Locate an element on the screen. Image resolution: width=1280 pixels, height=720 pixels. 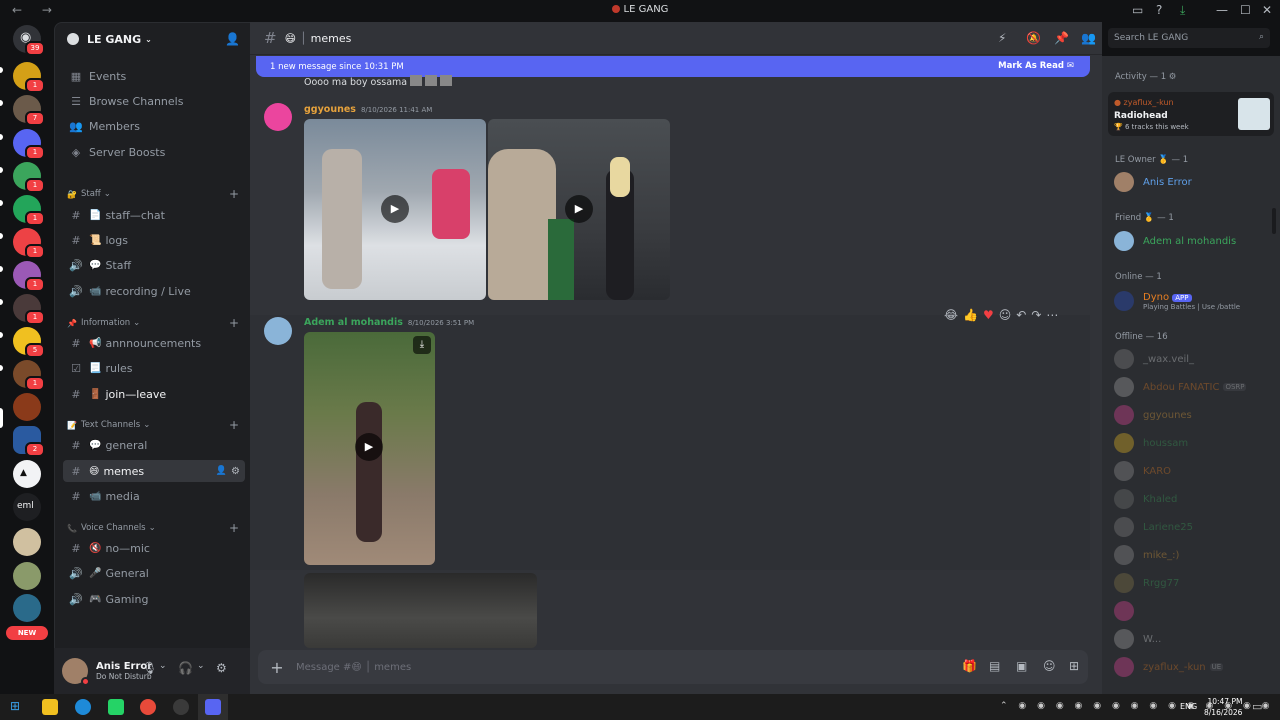
member-item: zyaflux_-kun UE is located at coordinates (1169, 667).